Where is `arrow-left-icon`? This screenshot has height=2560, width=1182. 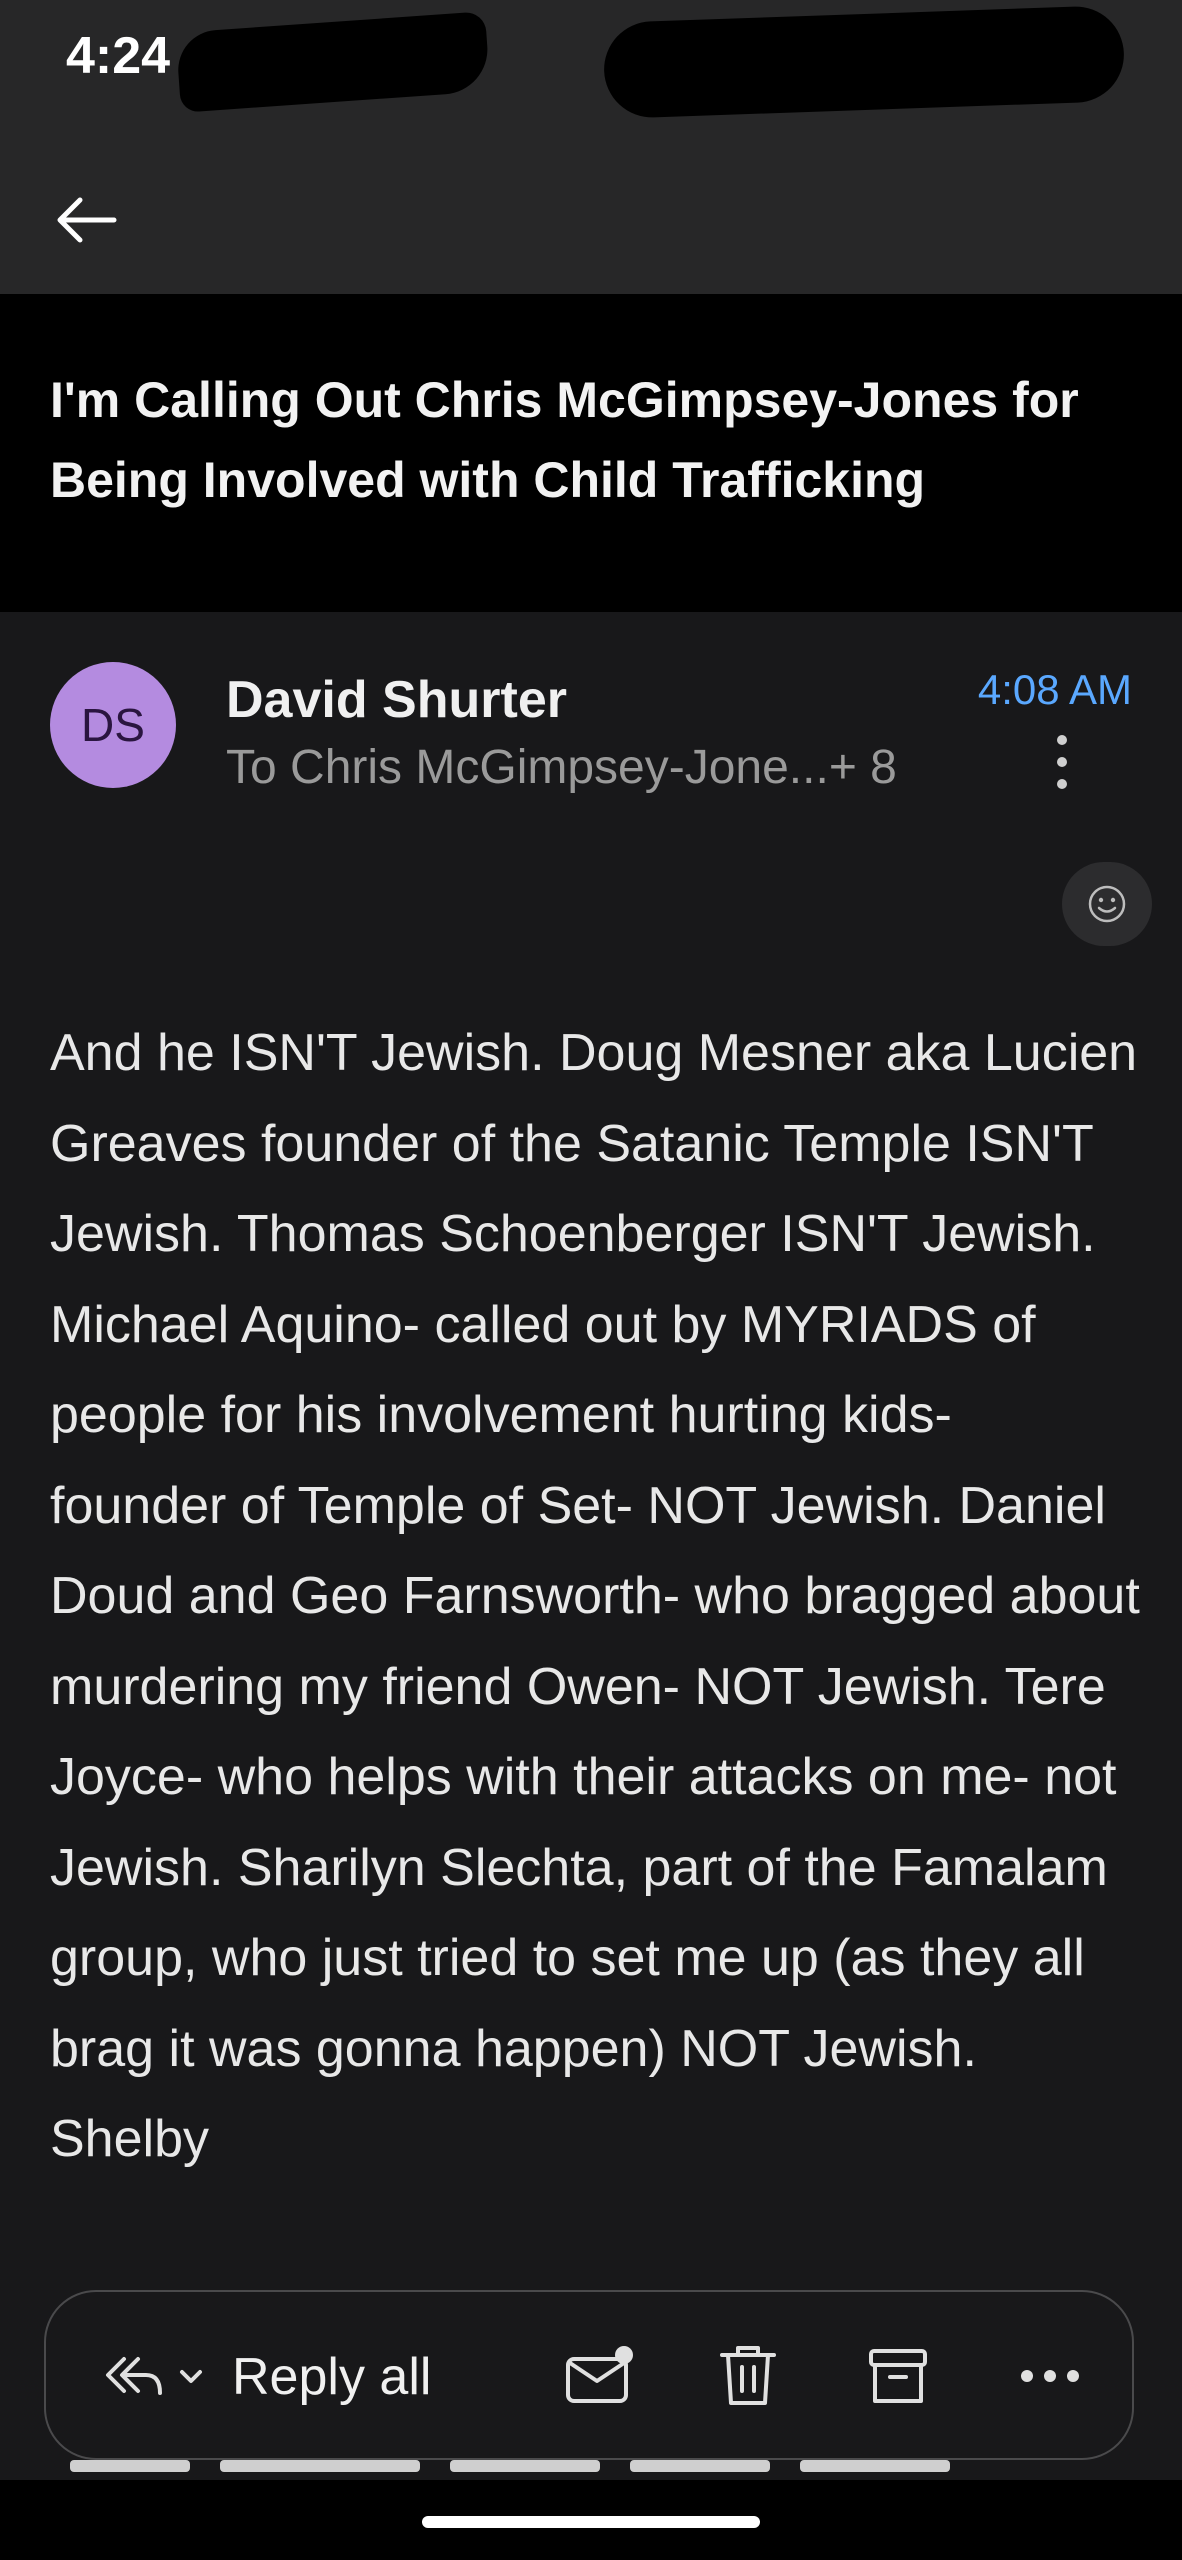
arrow-left-icon is located at coordinates (87, 220).